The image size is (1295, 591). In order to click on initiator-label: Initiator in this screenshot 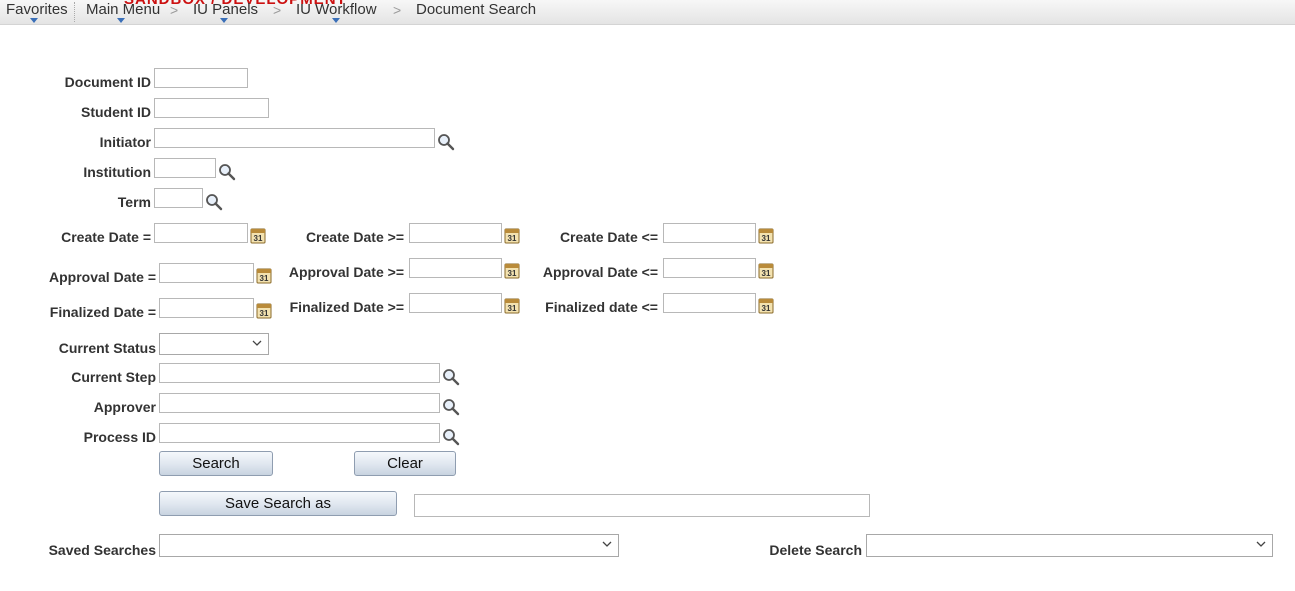, I will do `click(125, 142)`.